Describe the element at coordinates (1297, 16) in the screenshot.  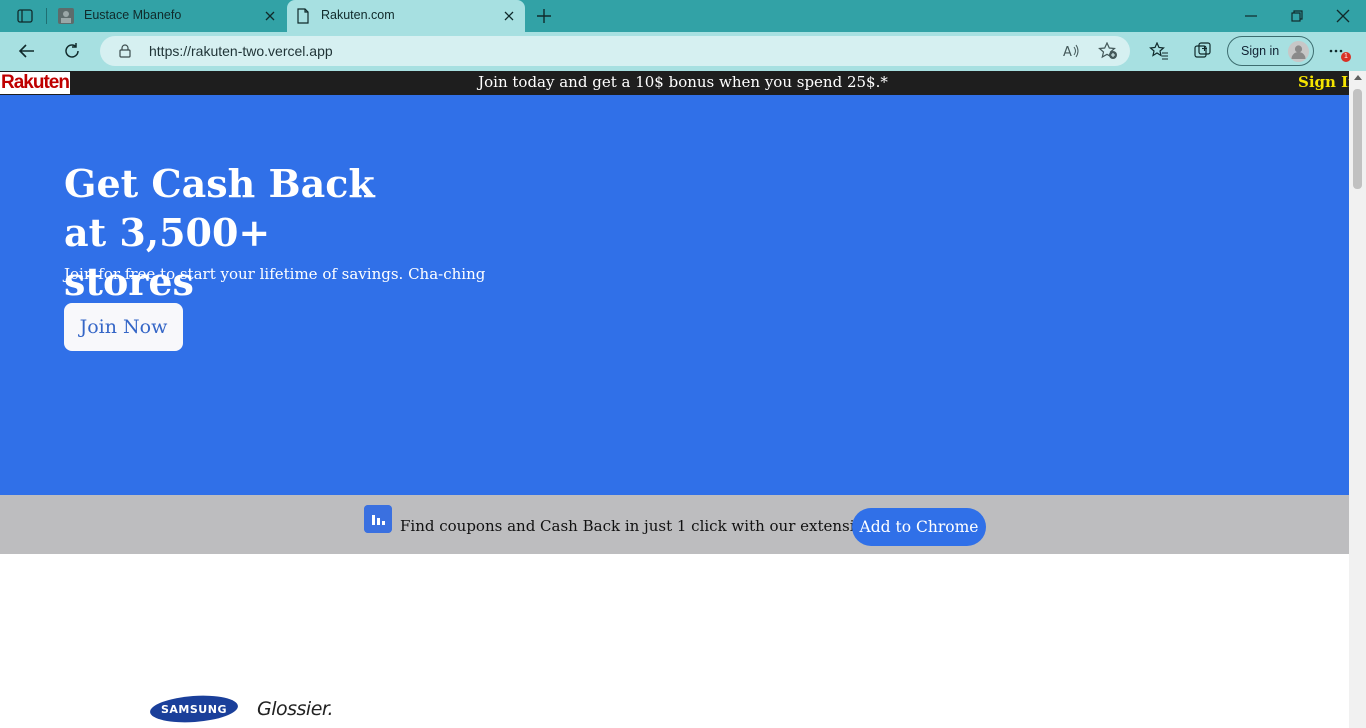
I see `restore-icon` at that location.